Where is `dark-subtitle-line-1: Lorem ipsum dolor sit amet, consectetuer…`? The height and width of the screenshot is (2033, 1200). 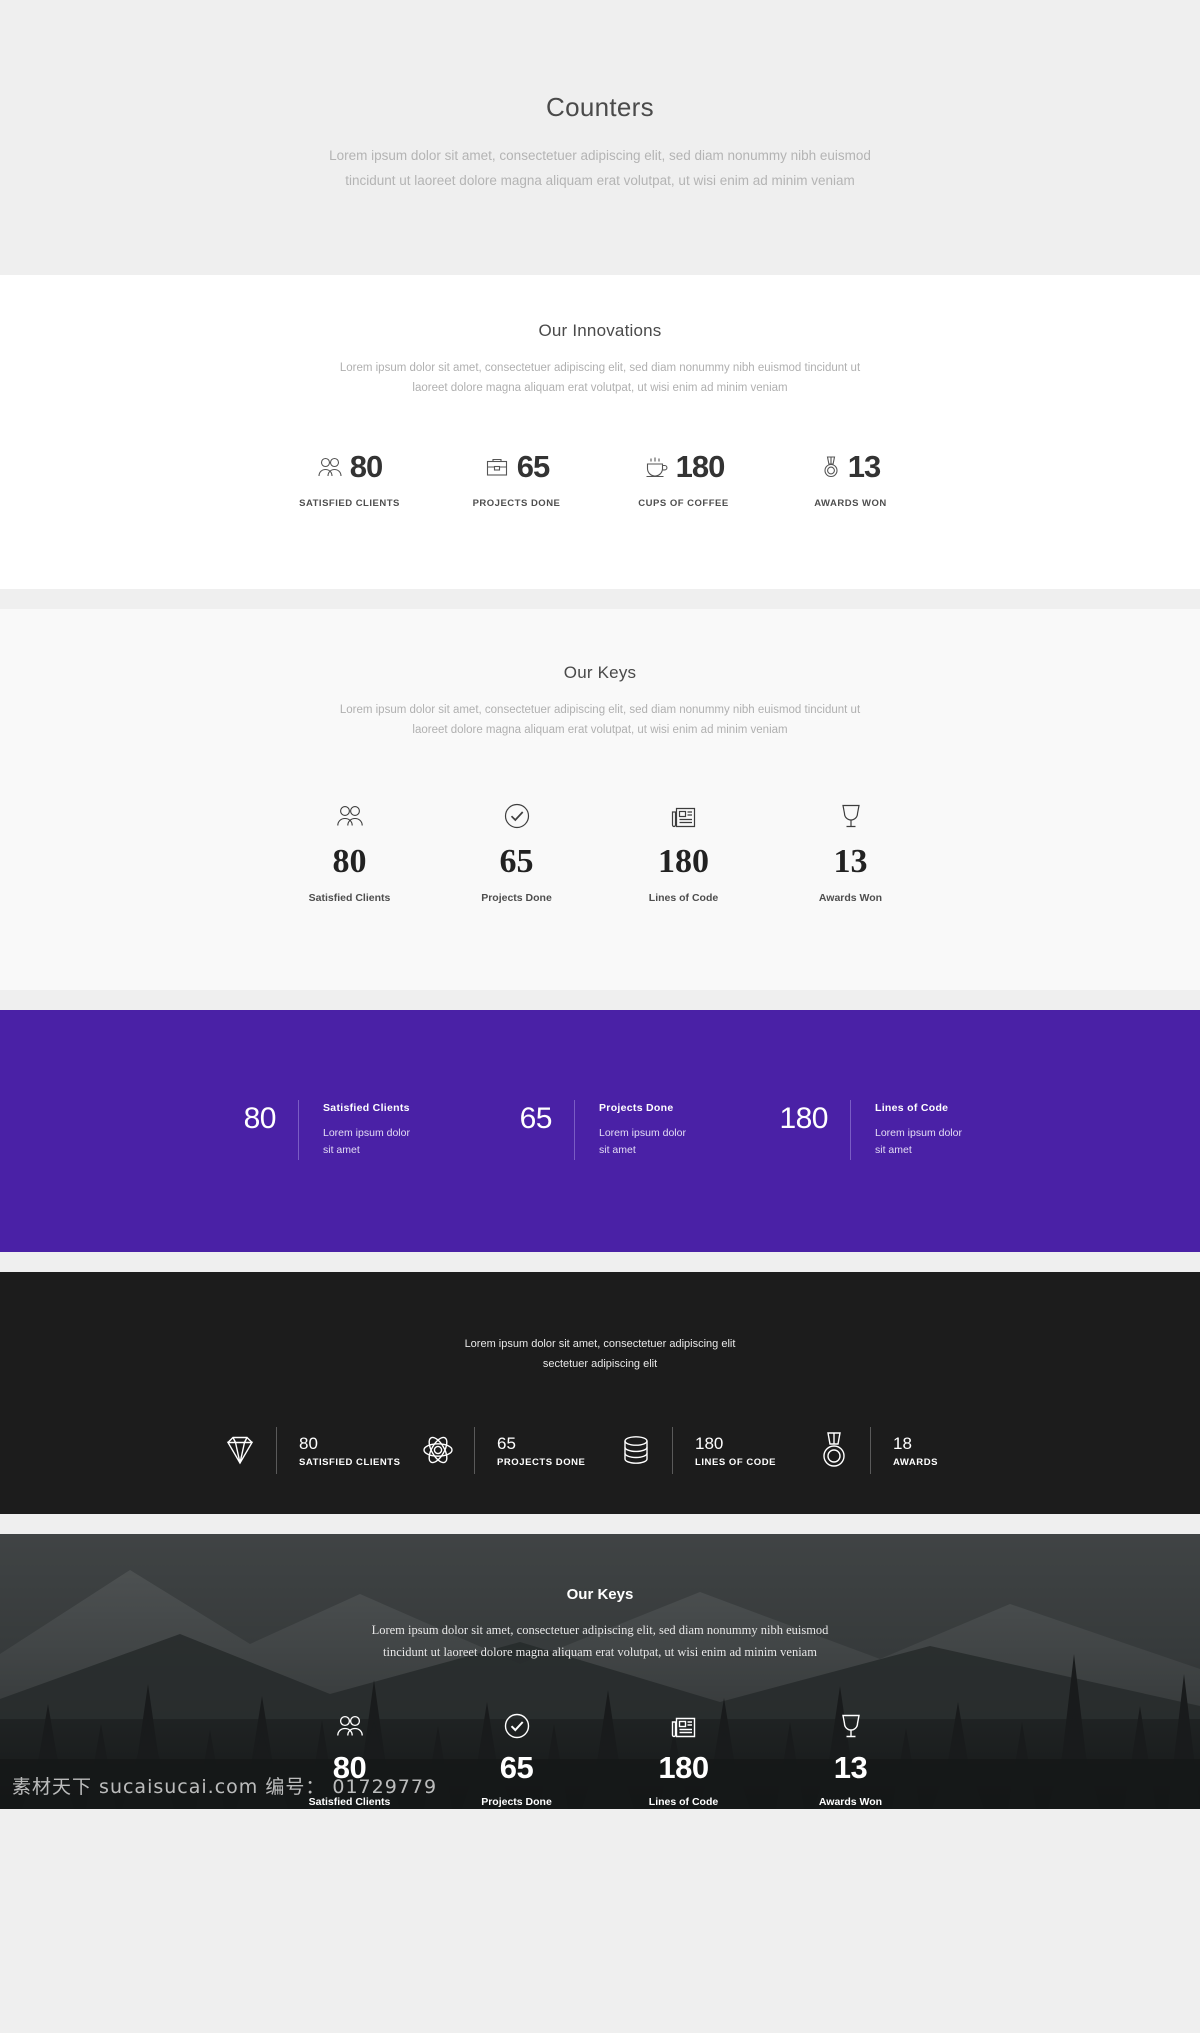
dark-subtitle-line-1: Lorem ipsum dolor sit amet, consectetuer… is located at coordinates (600, 1343).